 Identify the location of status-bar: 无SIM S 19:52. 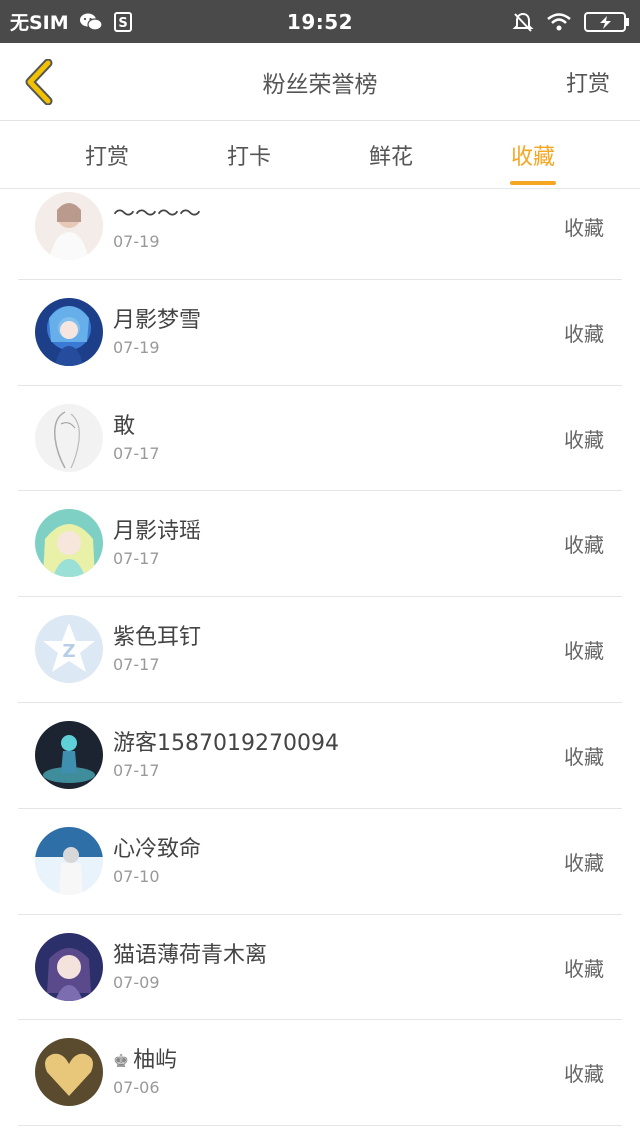
(320, 21).